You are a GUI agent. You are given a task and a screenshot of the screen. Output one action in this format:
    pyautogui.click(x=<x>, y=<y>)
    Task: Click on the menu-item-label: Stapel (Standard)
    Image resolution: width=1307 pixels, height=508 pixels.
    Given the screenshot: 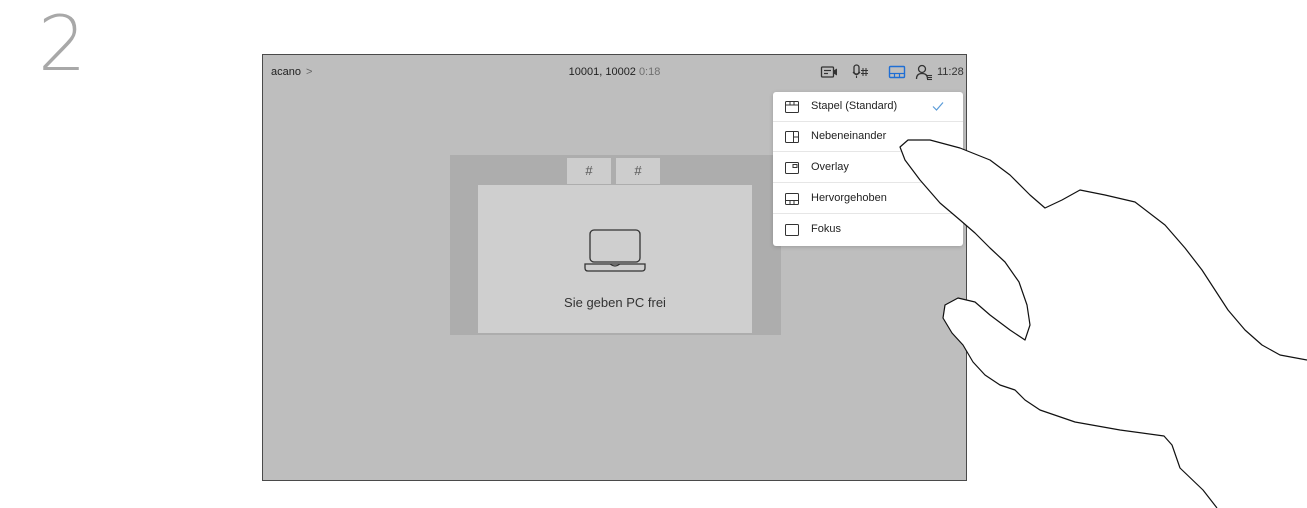 What is the action you would take?
    pyautogui.click(x=854, y=106)
    